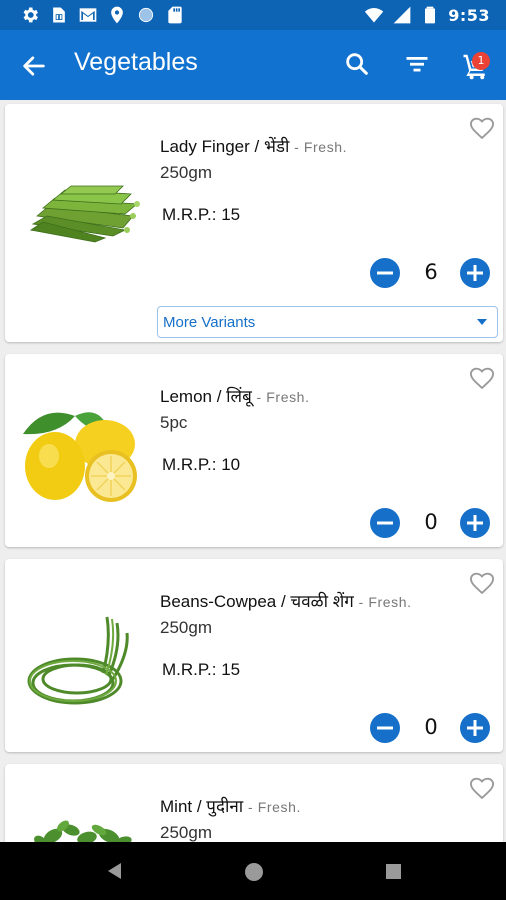 The image size is (506, 900). I want to click on app-bar: Vegetables 1, so click(253, 65).